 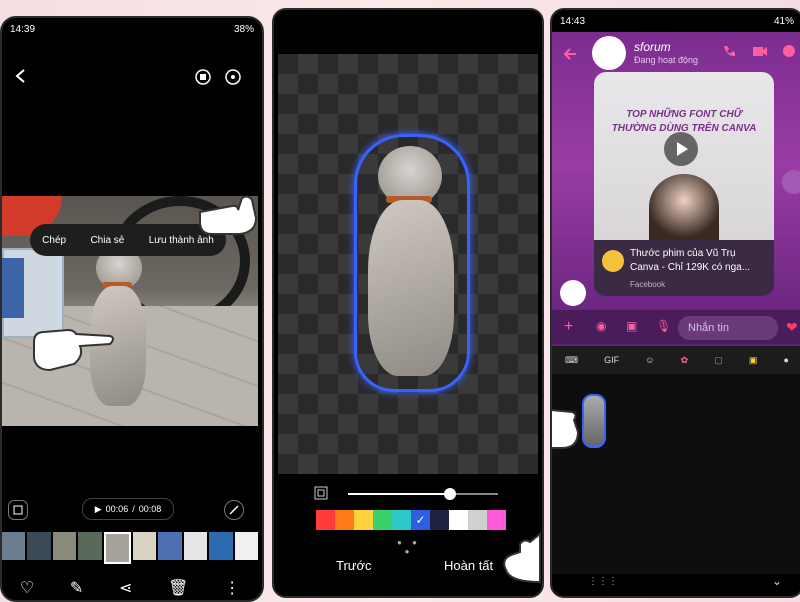 I want to click on share-icon: ⋖, so click(x=125, y=588).